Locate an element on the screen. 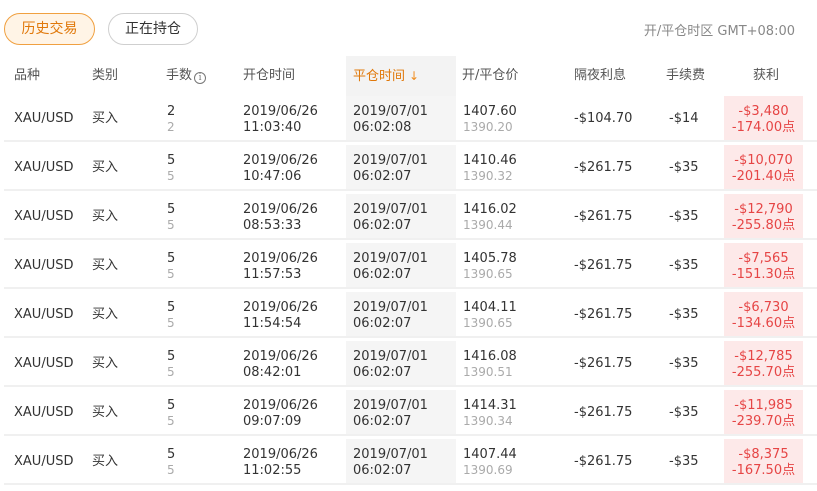 The image size is (817, 491). profit-points: -167.50点 is located at coordinates (763, 470).